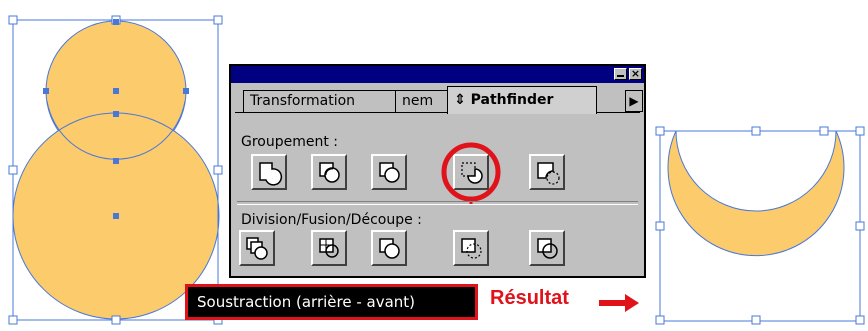  I want to click on minus-front-icon, so click(548, 173).